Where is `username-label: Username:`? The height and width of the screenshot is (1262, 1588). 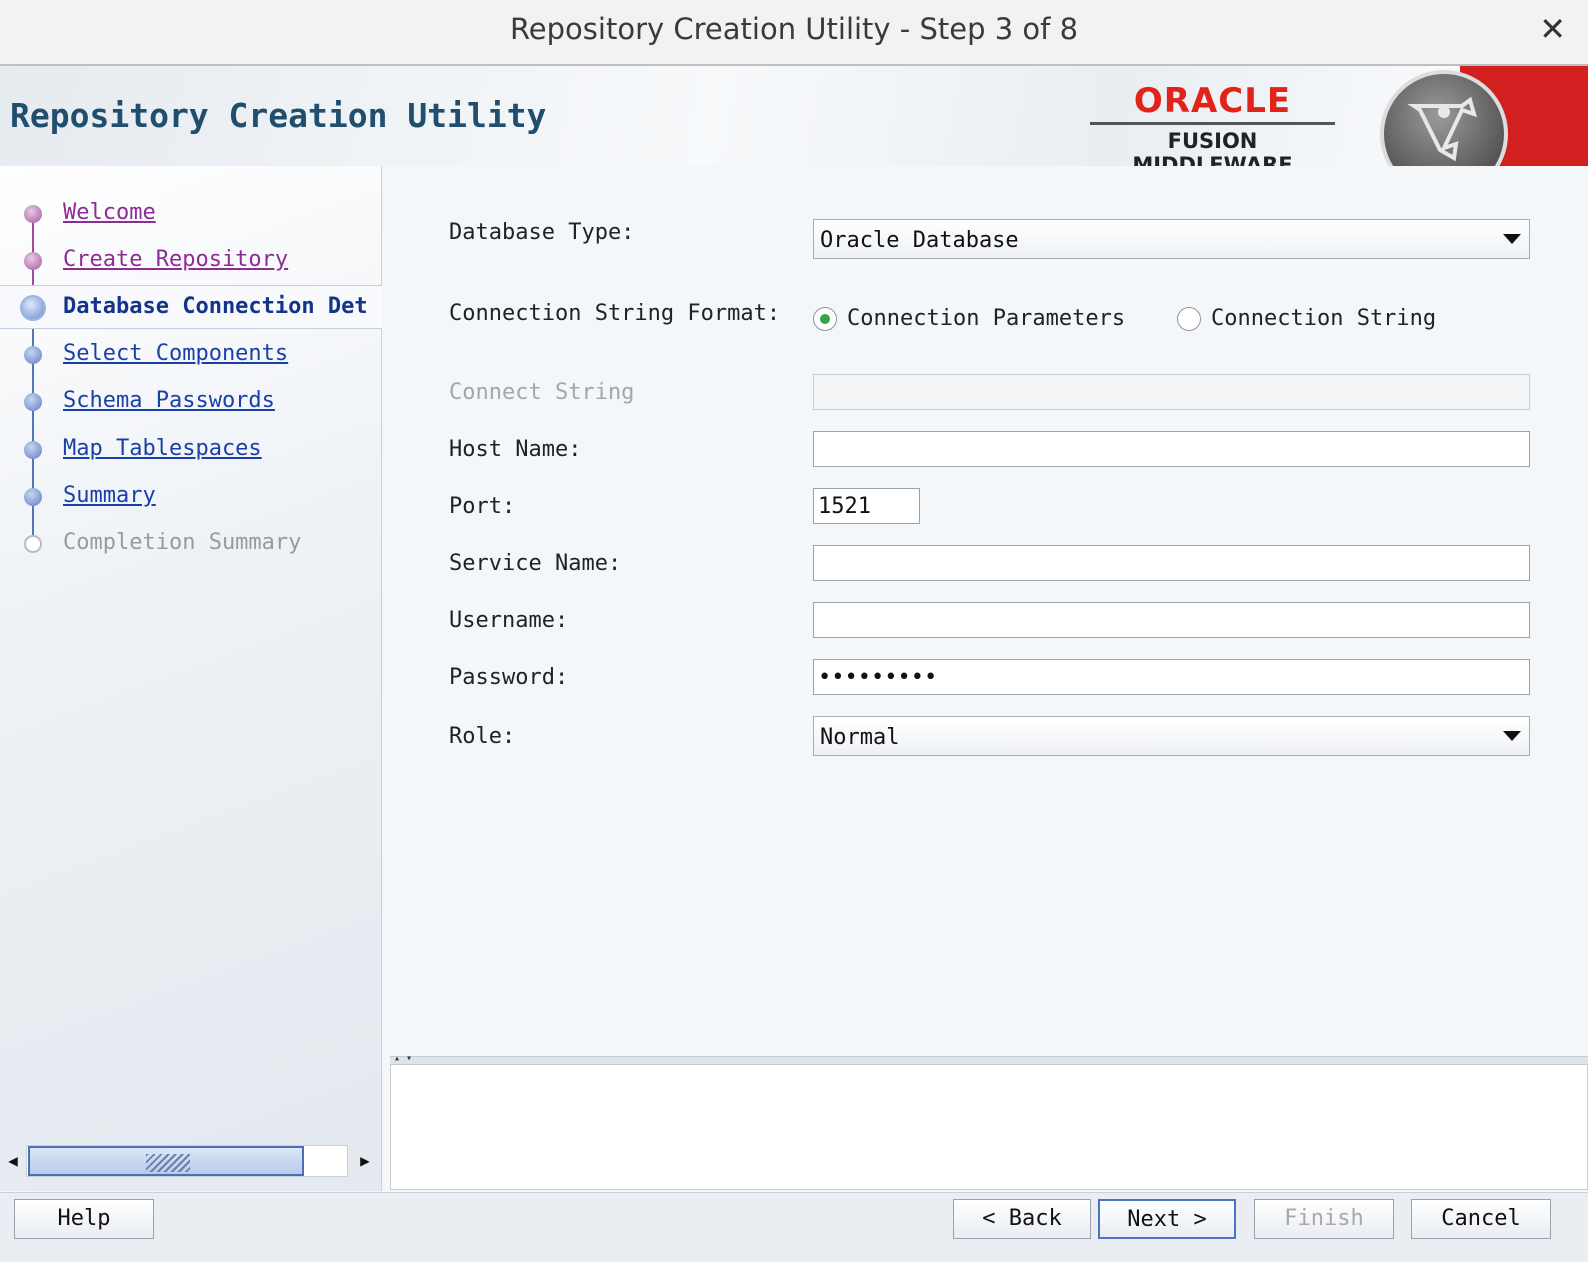 username-label: Username: is located at coordinates (509, 620).